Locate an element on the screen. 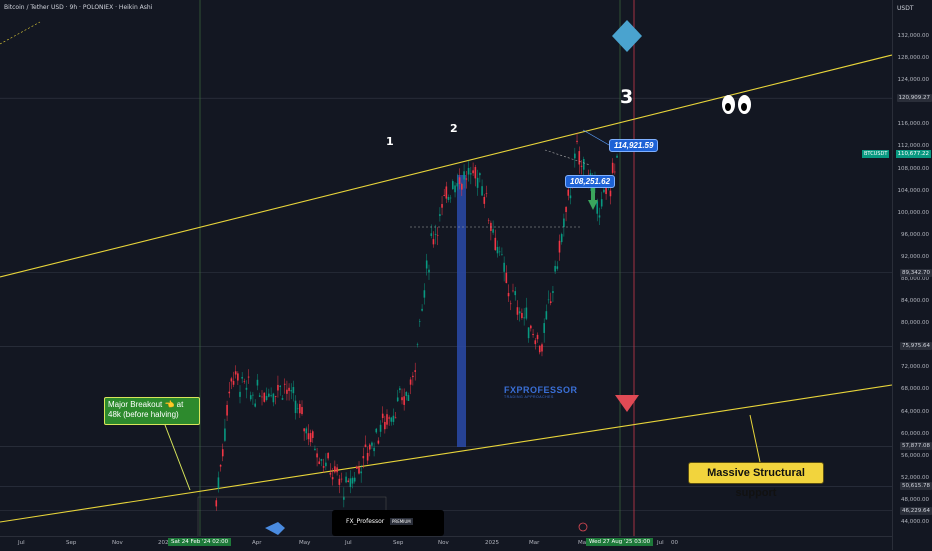 The height and width of the screenshot is (551, 932). price-tick: 56,000.00 is located at coordinates (915, 456).